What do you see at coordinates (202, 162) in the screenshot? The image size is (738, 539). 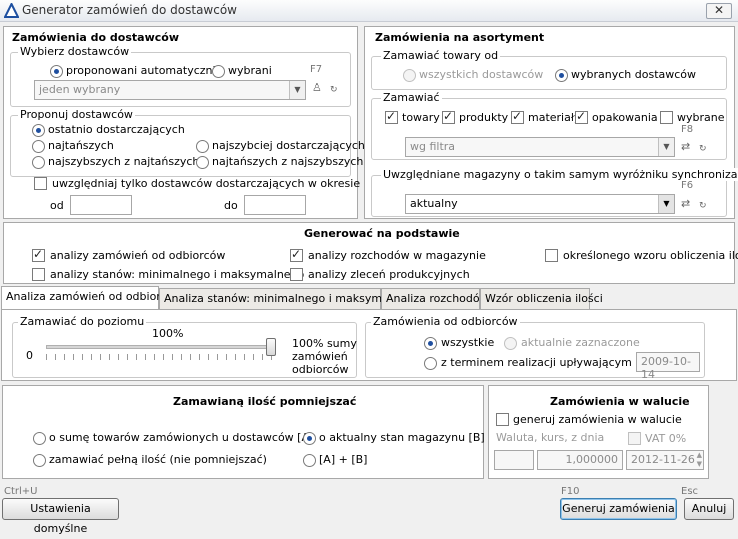 I see `radio-cheapest-of-fastest` at bounding box center [202, 162].